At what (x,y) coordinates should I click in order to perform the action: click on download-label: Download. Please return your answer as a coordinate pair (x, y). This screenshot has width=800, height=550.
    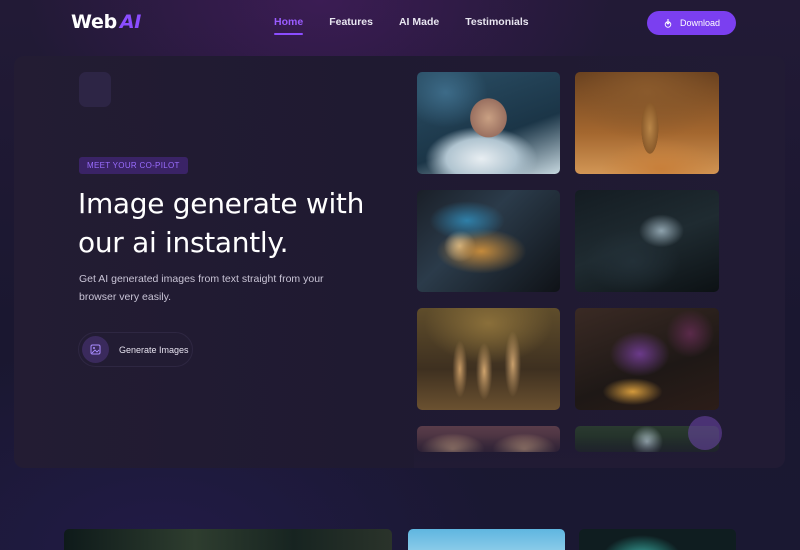
    Looking at the image, I should click on (700, 23).